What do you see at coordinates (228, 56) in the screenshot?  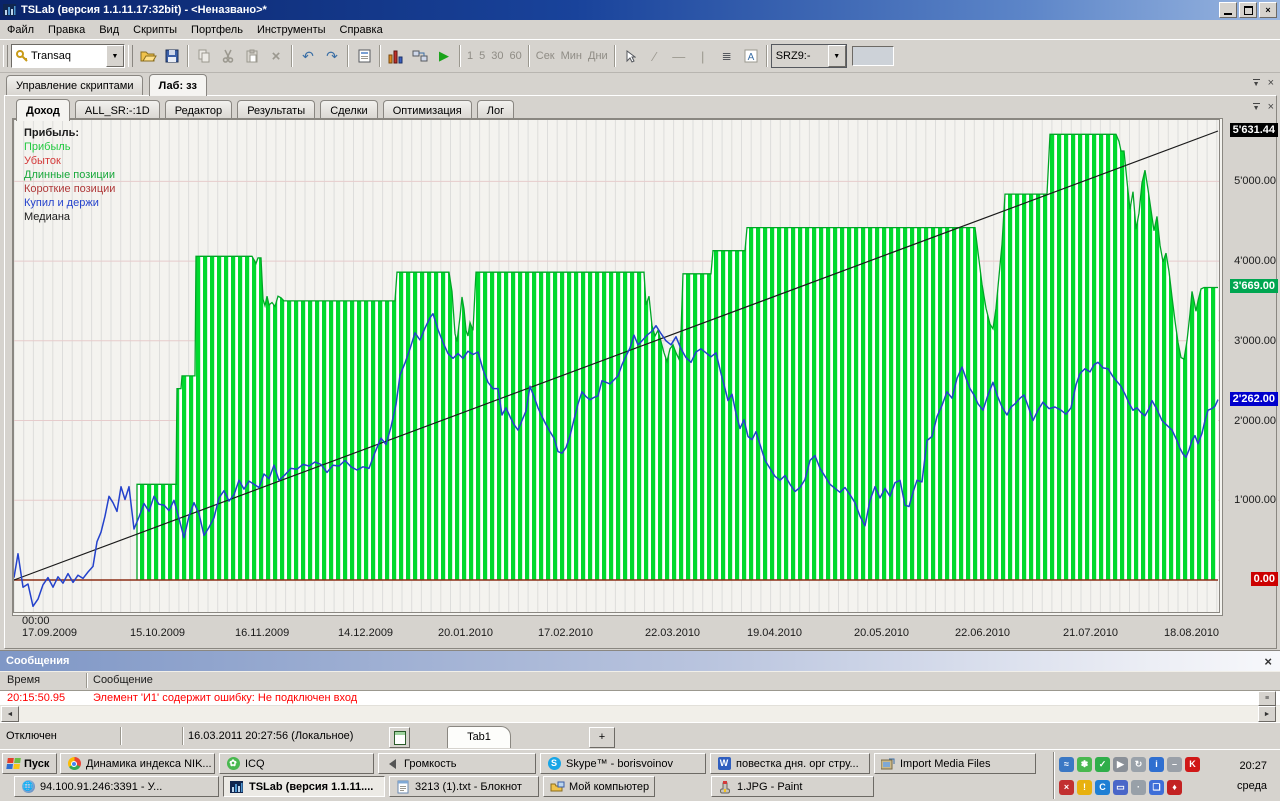 I see `cut-button` at bounding box center [228, 56].